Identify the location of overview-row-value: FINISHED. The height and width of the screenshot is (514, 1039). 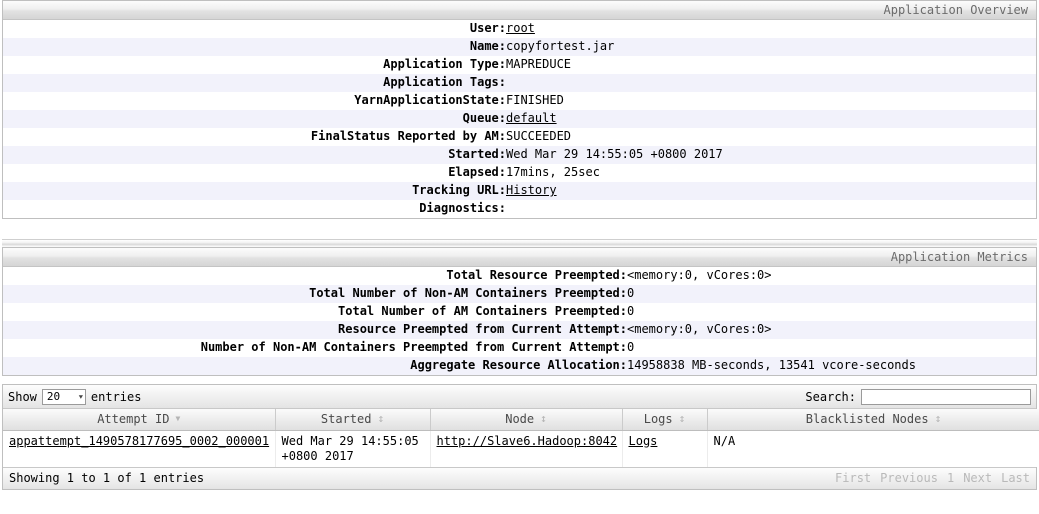
(535, 100).